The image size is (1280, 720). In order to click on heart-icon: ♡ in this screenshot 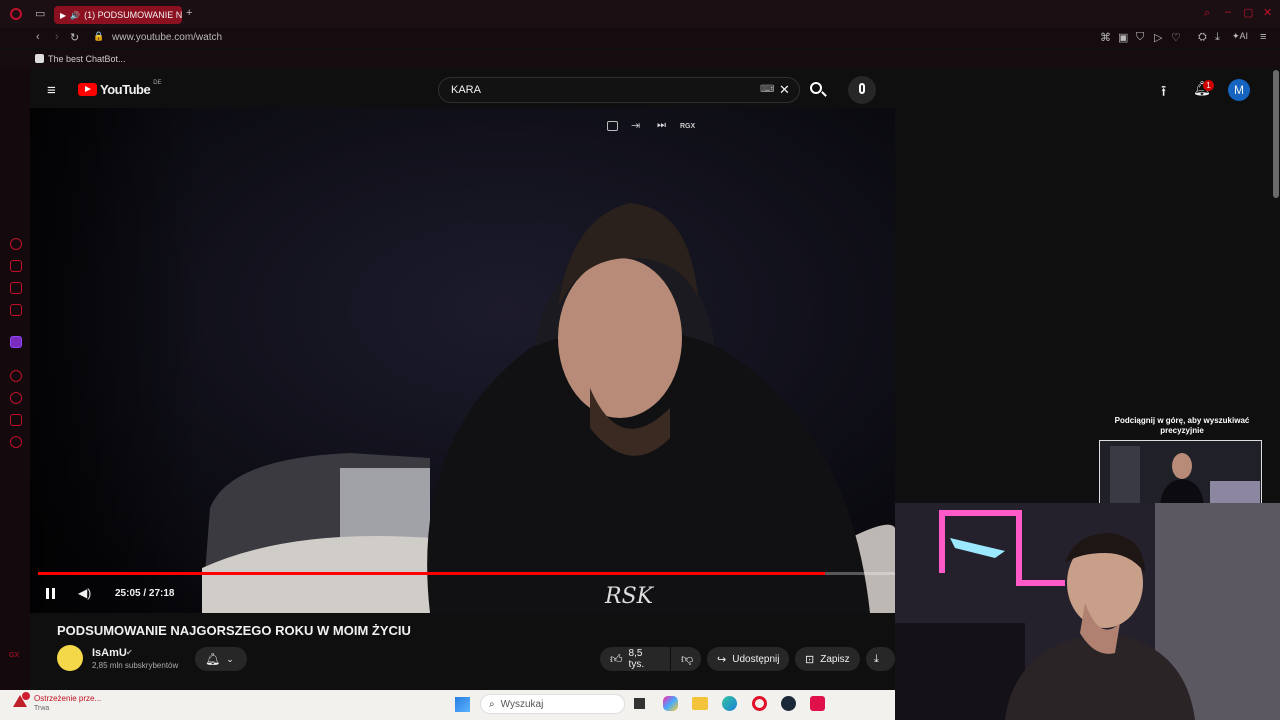, I will do `click(1176, 37)`.